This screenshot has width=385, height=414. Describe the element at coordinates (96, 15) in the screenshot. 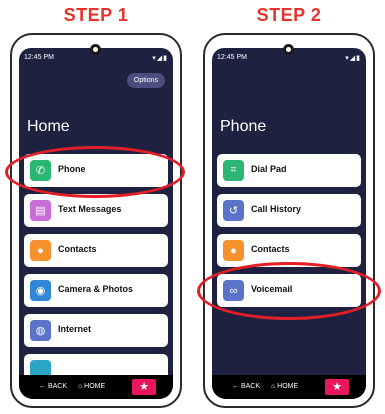

I see `step-1-title: STEP 1` at that location.